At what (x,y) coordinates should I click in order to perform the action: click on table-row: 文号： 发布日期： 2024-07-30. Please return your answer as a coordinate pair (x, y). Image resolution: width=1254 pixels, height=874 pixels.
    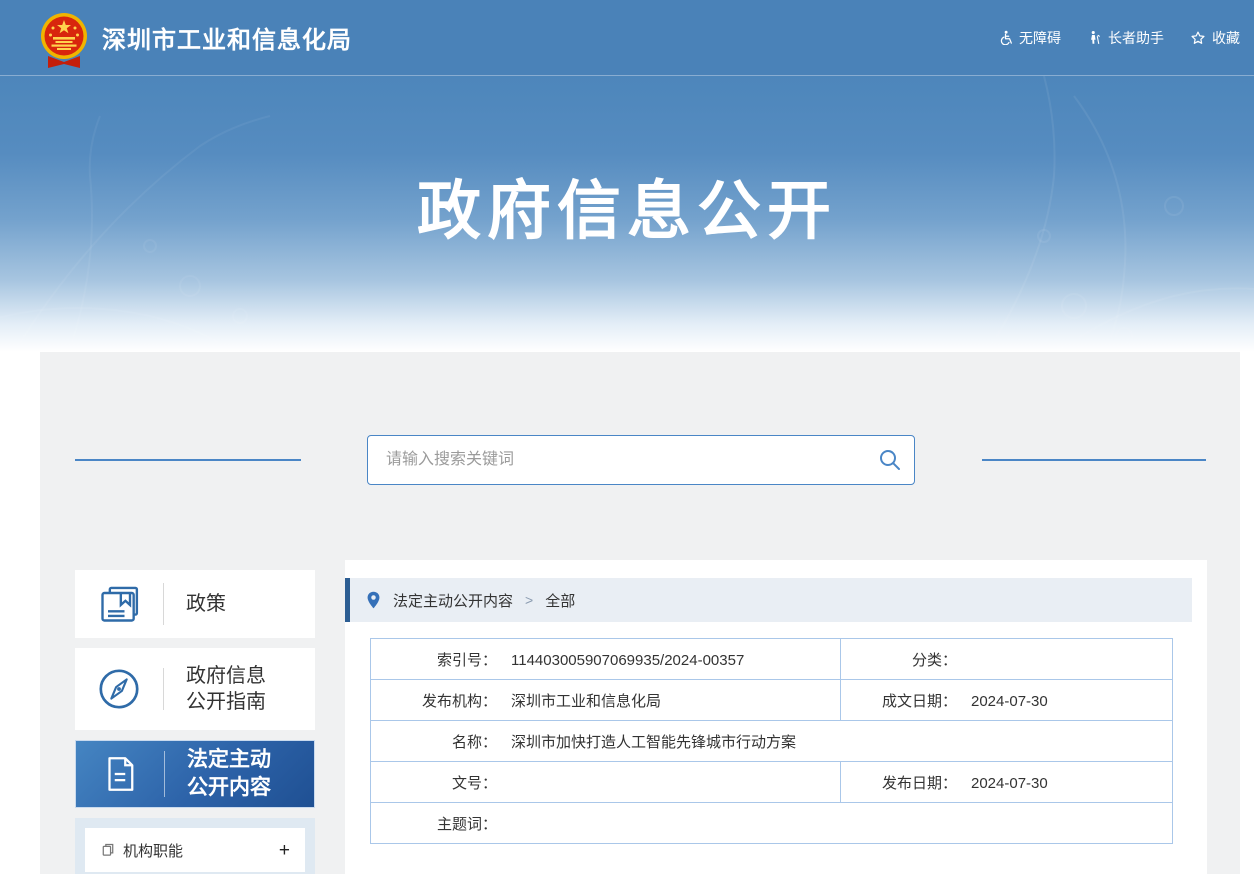
    Looking at the image, I should click on (771, 782).